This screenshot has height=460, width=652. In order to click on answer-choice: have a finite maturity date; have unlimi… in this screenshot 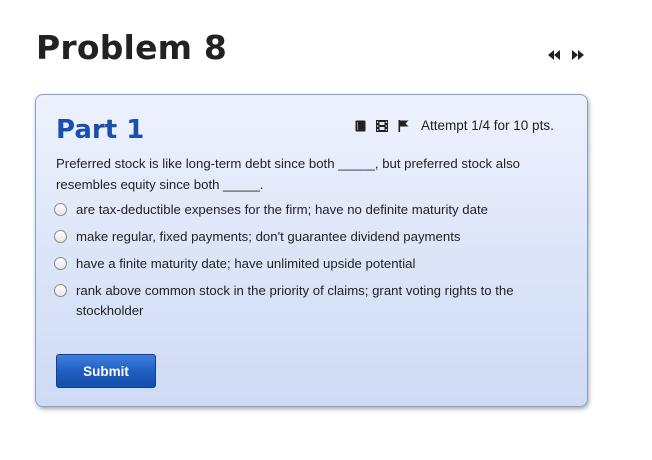, I will do `click(309, 264)`.